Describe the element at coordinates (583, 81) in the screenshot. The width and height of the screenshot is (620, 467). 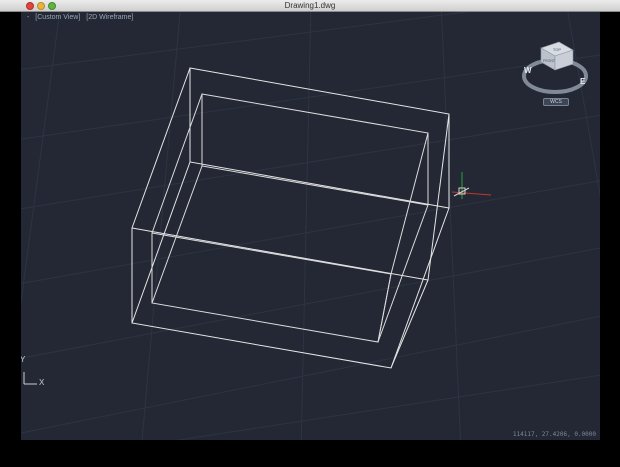
I see `compass-east-label: E` at that location.